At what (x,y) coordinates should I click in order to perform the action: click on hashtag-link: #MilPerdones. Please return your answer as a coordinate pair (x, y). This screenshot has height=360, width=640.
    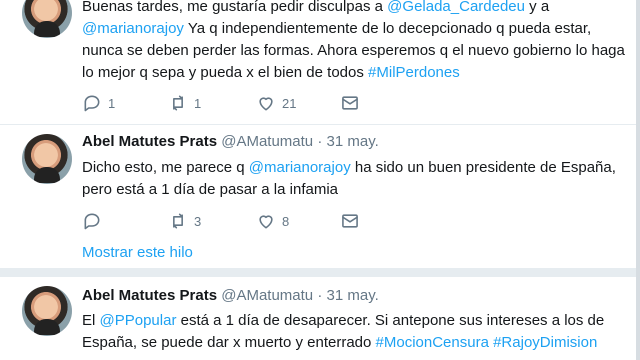
    Looking at the image, I should click on (414, 72).